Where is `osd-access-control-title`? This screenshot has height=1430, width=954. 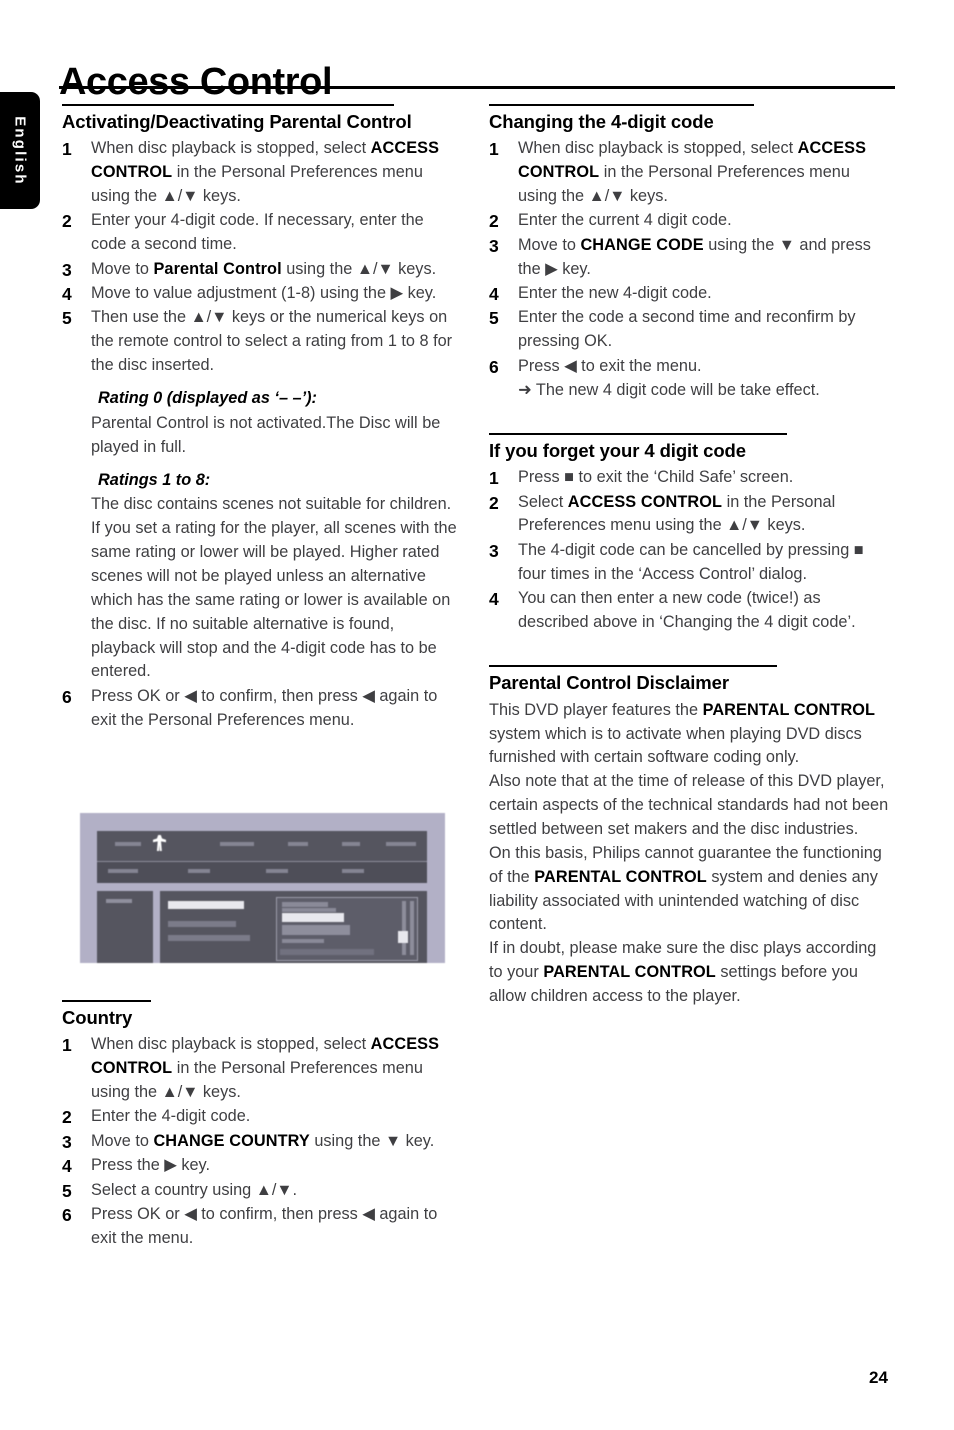 osd-access-control-title is located at coordinates (206, 905).